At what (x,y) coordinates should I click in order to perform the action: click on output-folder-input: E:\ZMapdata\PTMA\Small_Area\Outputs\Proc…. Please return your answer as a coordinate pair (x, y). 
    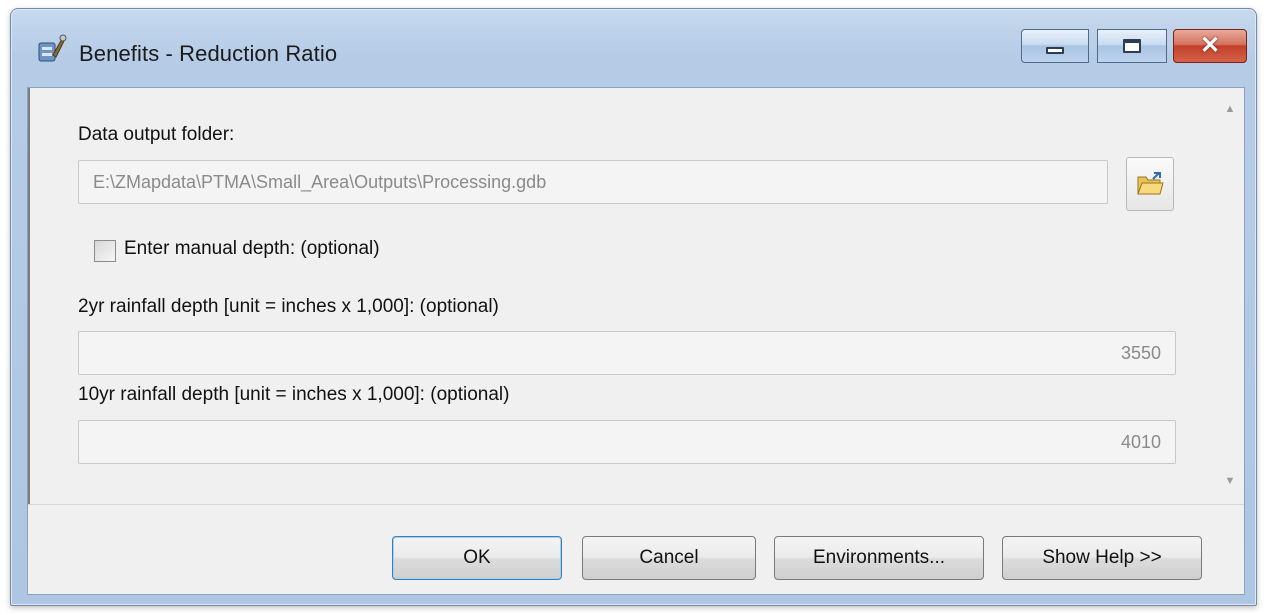
    Looking at the image, I should click on (593, 182).